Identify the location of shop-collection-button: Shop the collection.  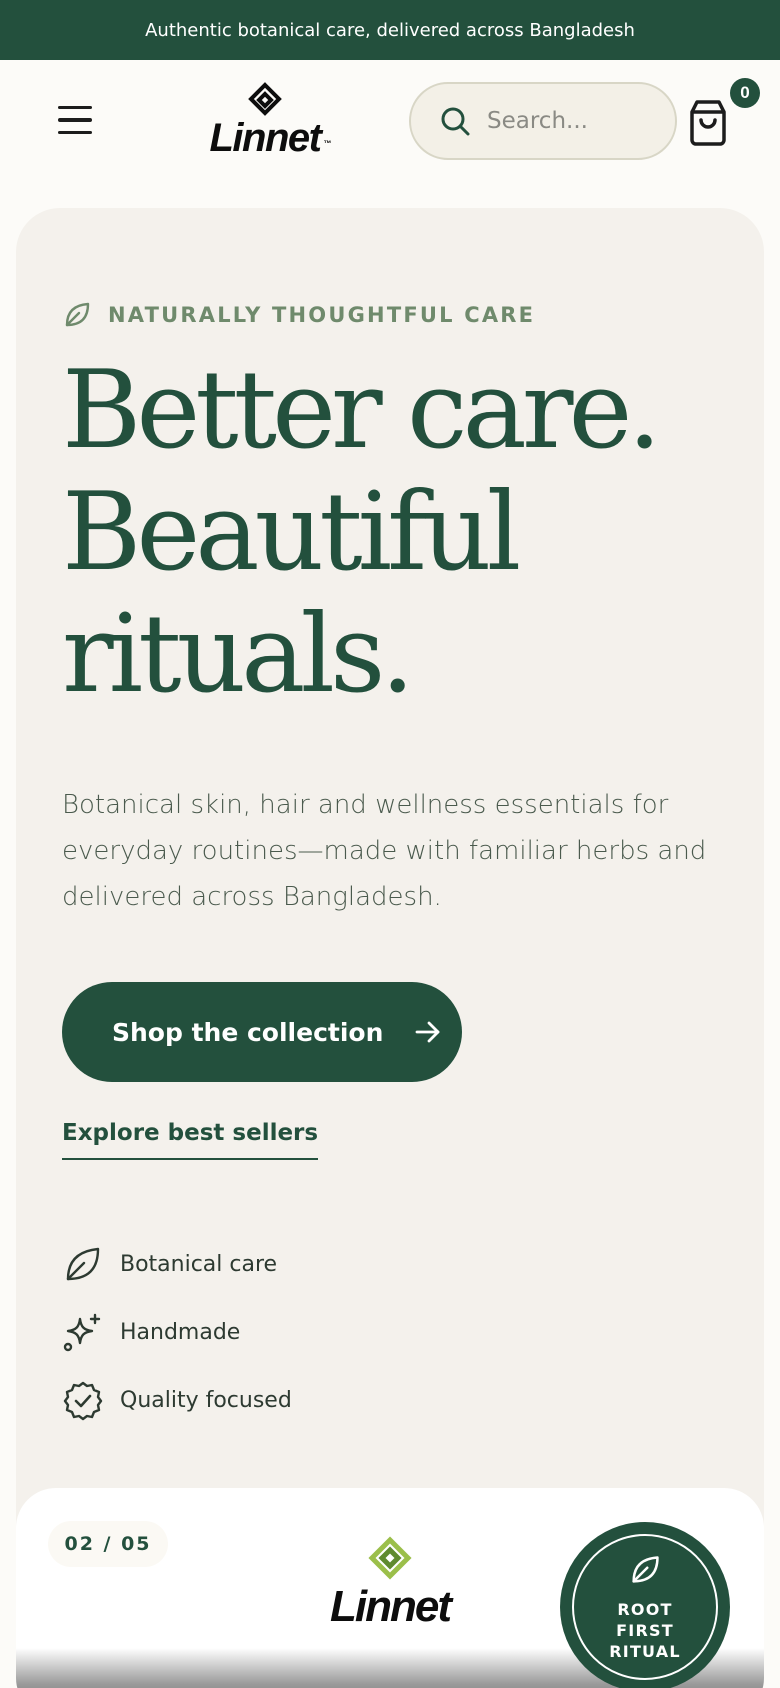
(262, 1032).